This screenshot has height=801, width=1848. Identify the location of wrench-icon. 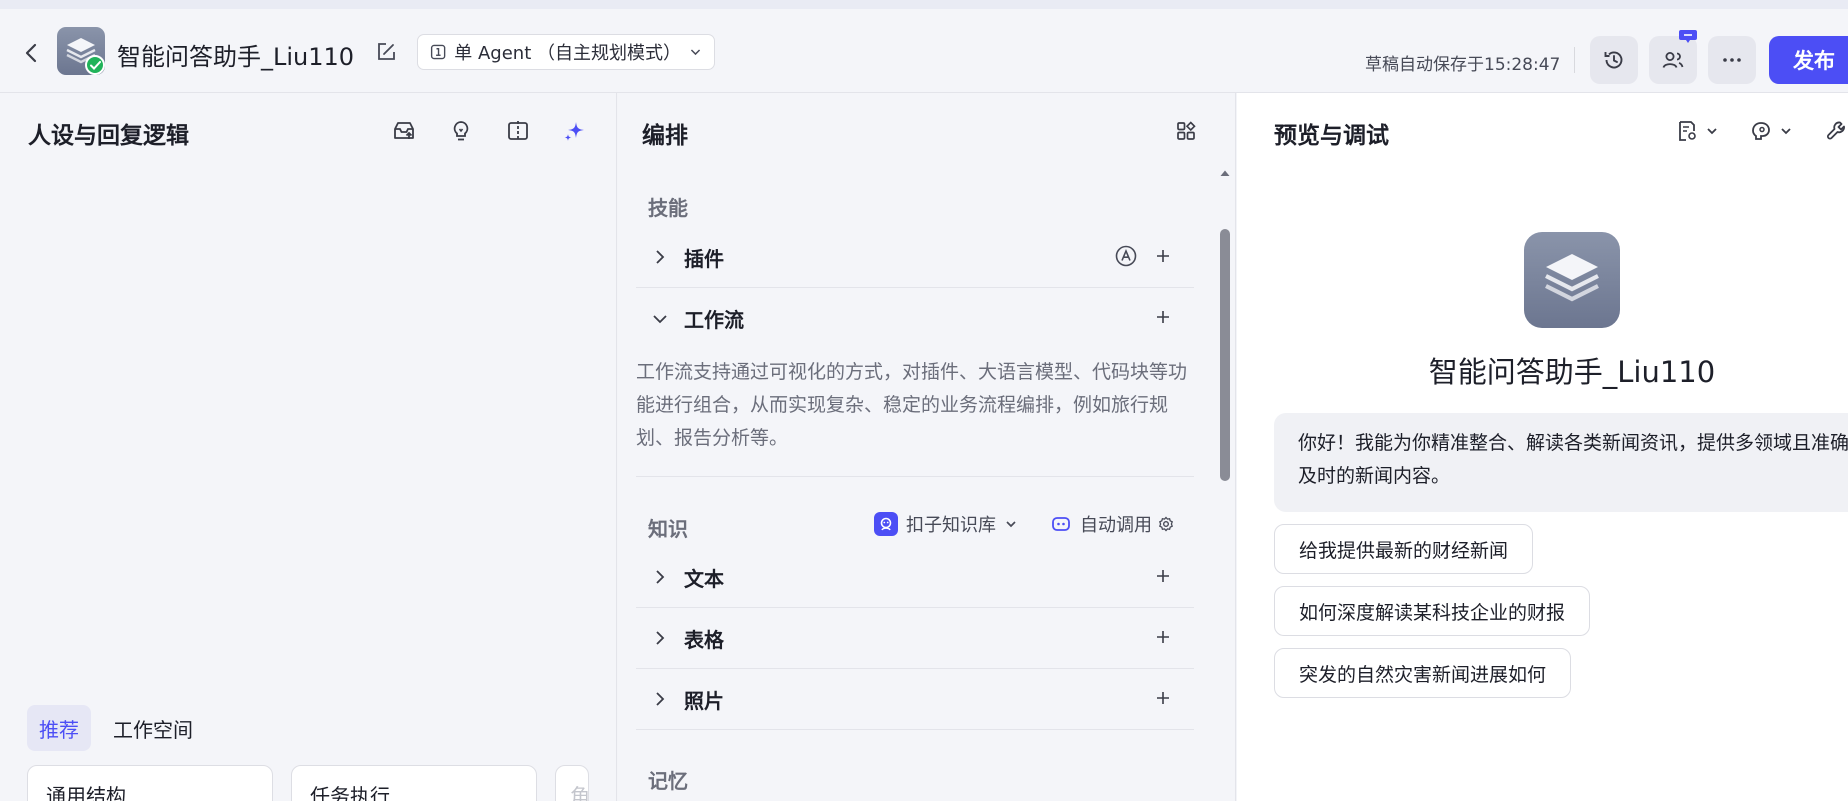
(1836, 130).